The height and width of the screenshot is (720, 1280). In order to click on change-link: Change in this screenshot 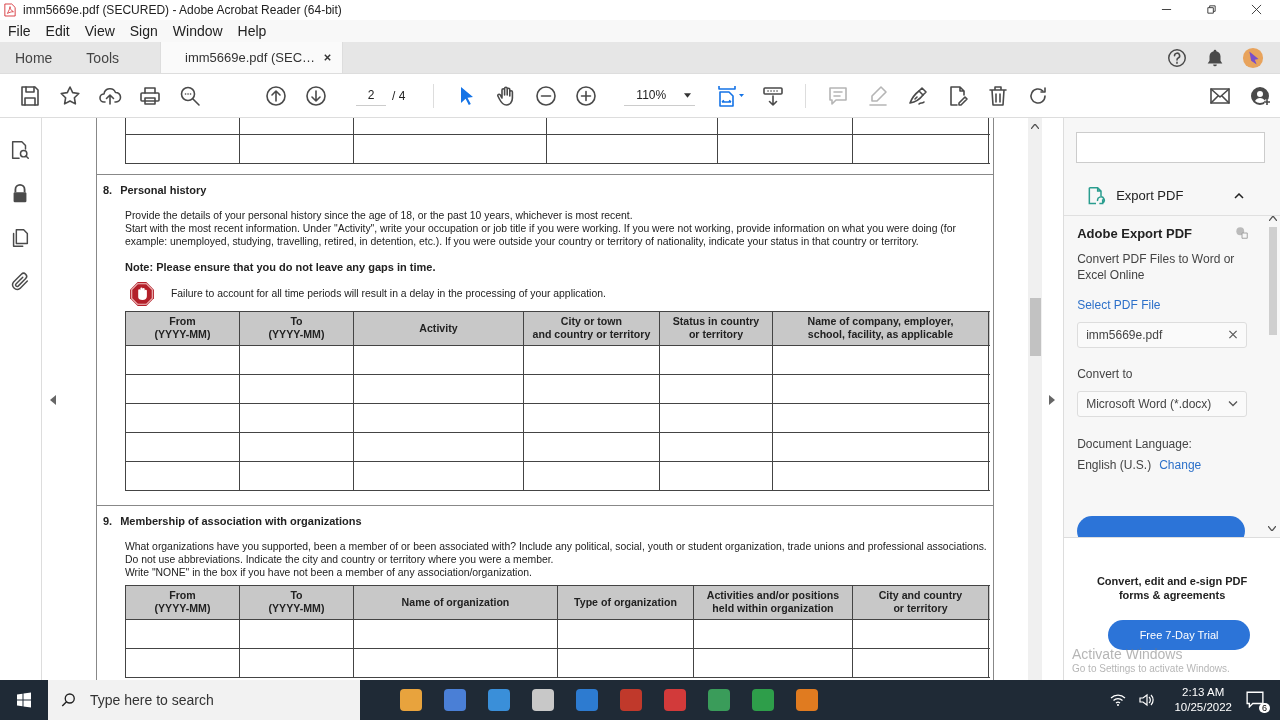, I will do `click(1180, 465)`.